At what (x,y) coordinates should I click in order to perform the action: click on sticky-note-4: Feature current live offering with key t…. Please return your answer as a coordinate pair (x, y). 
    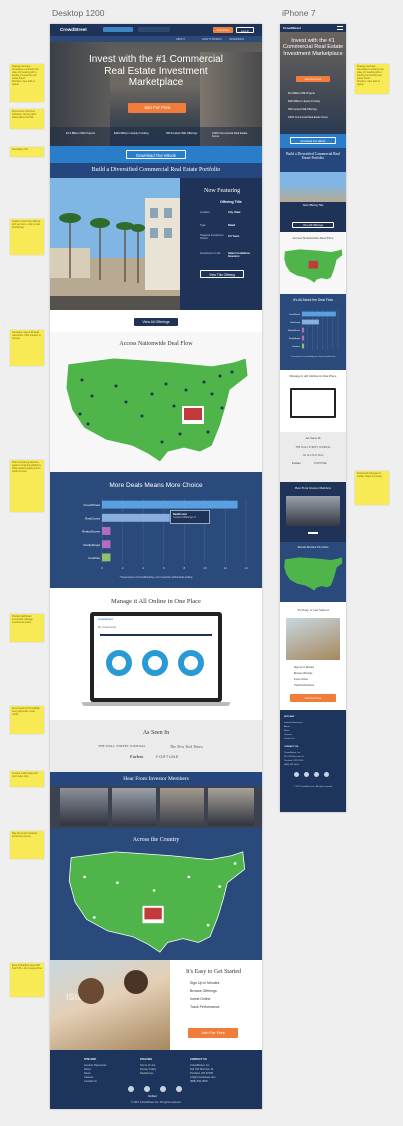
    Looking at the image, I should click on (27, 237).